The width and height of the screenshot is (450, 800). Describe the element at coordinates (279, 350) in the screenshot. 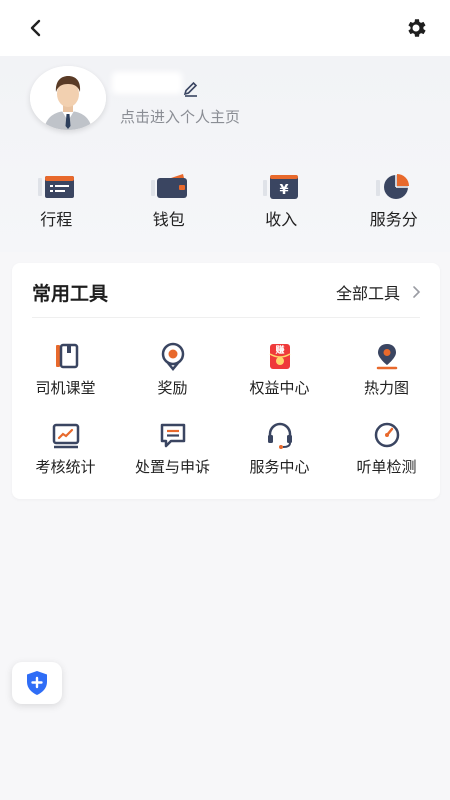

I see `earn-badge-text: 赚` at that location.